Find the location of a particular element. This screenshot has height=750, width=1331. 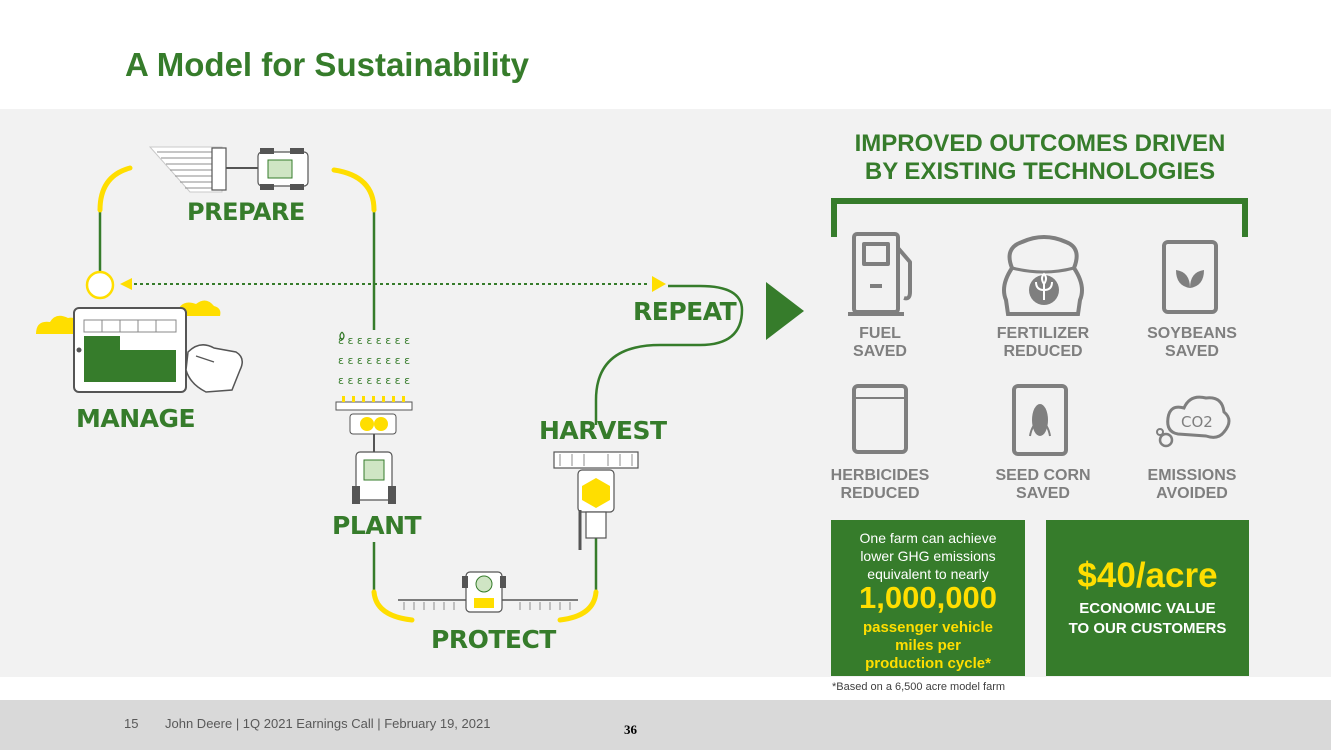

stage-plant: PLANT is located at coordinates (377, 525).